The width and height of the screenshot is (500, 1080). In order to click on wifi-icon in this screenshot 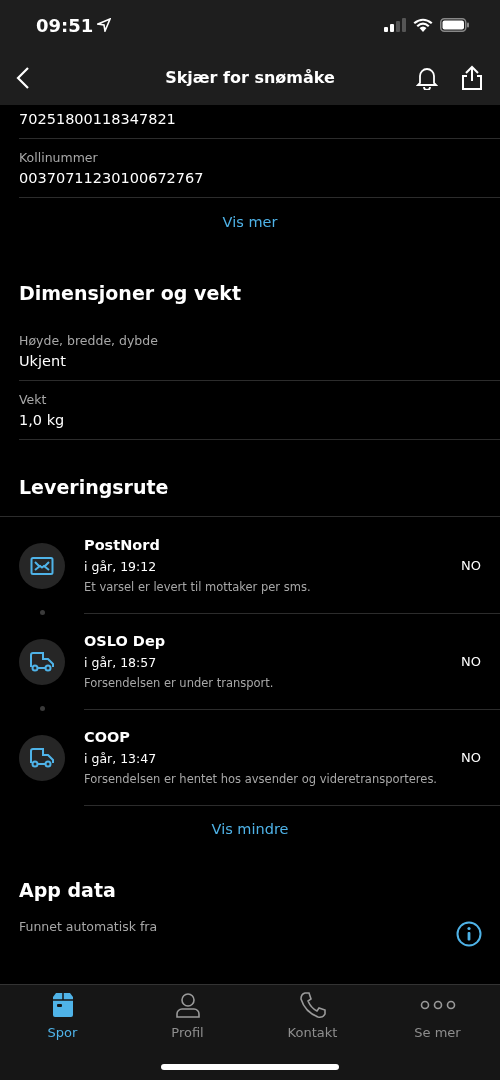, I will do `click(423, 25)`.